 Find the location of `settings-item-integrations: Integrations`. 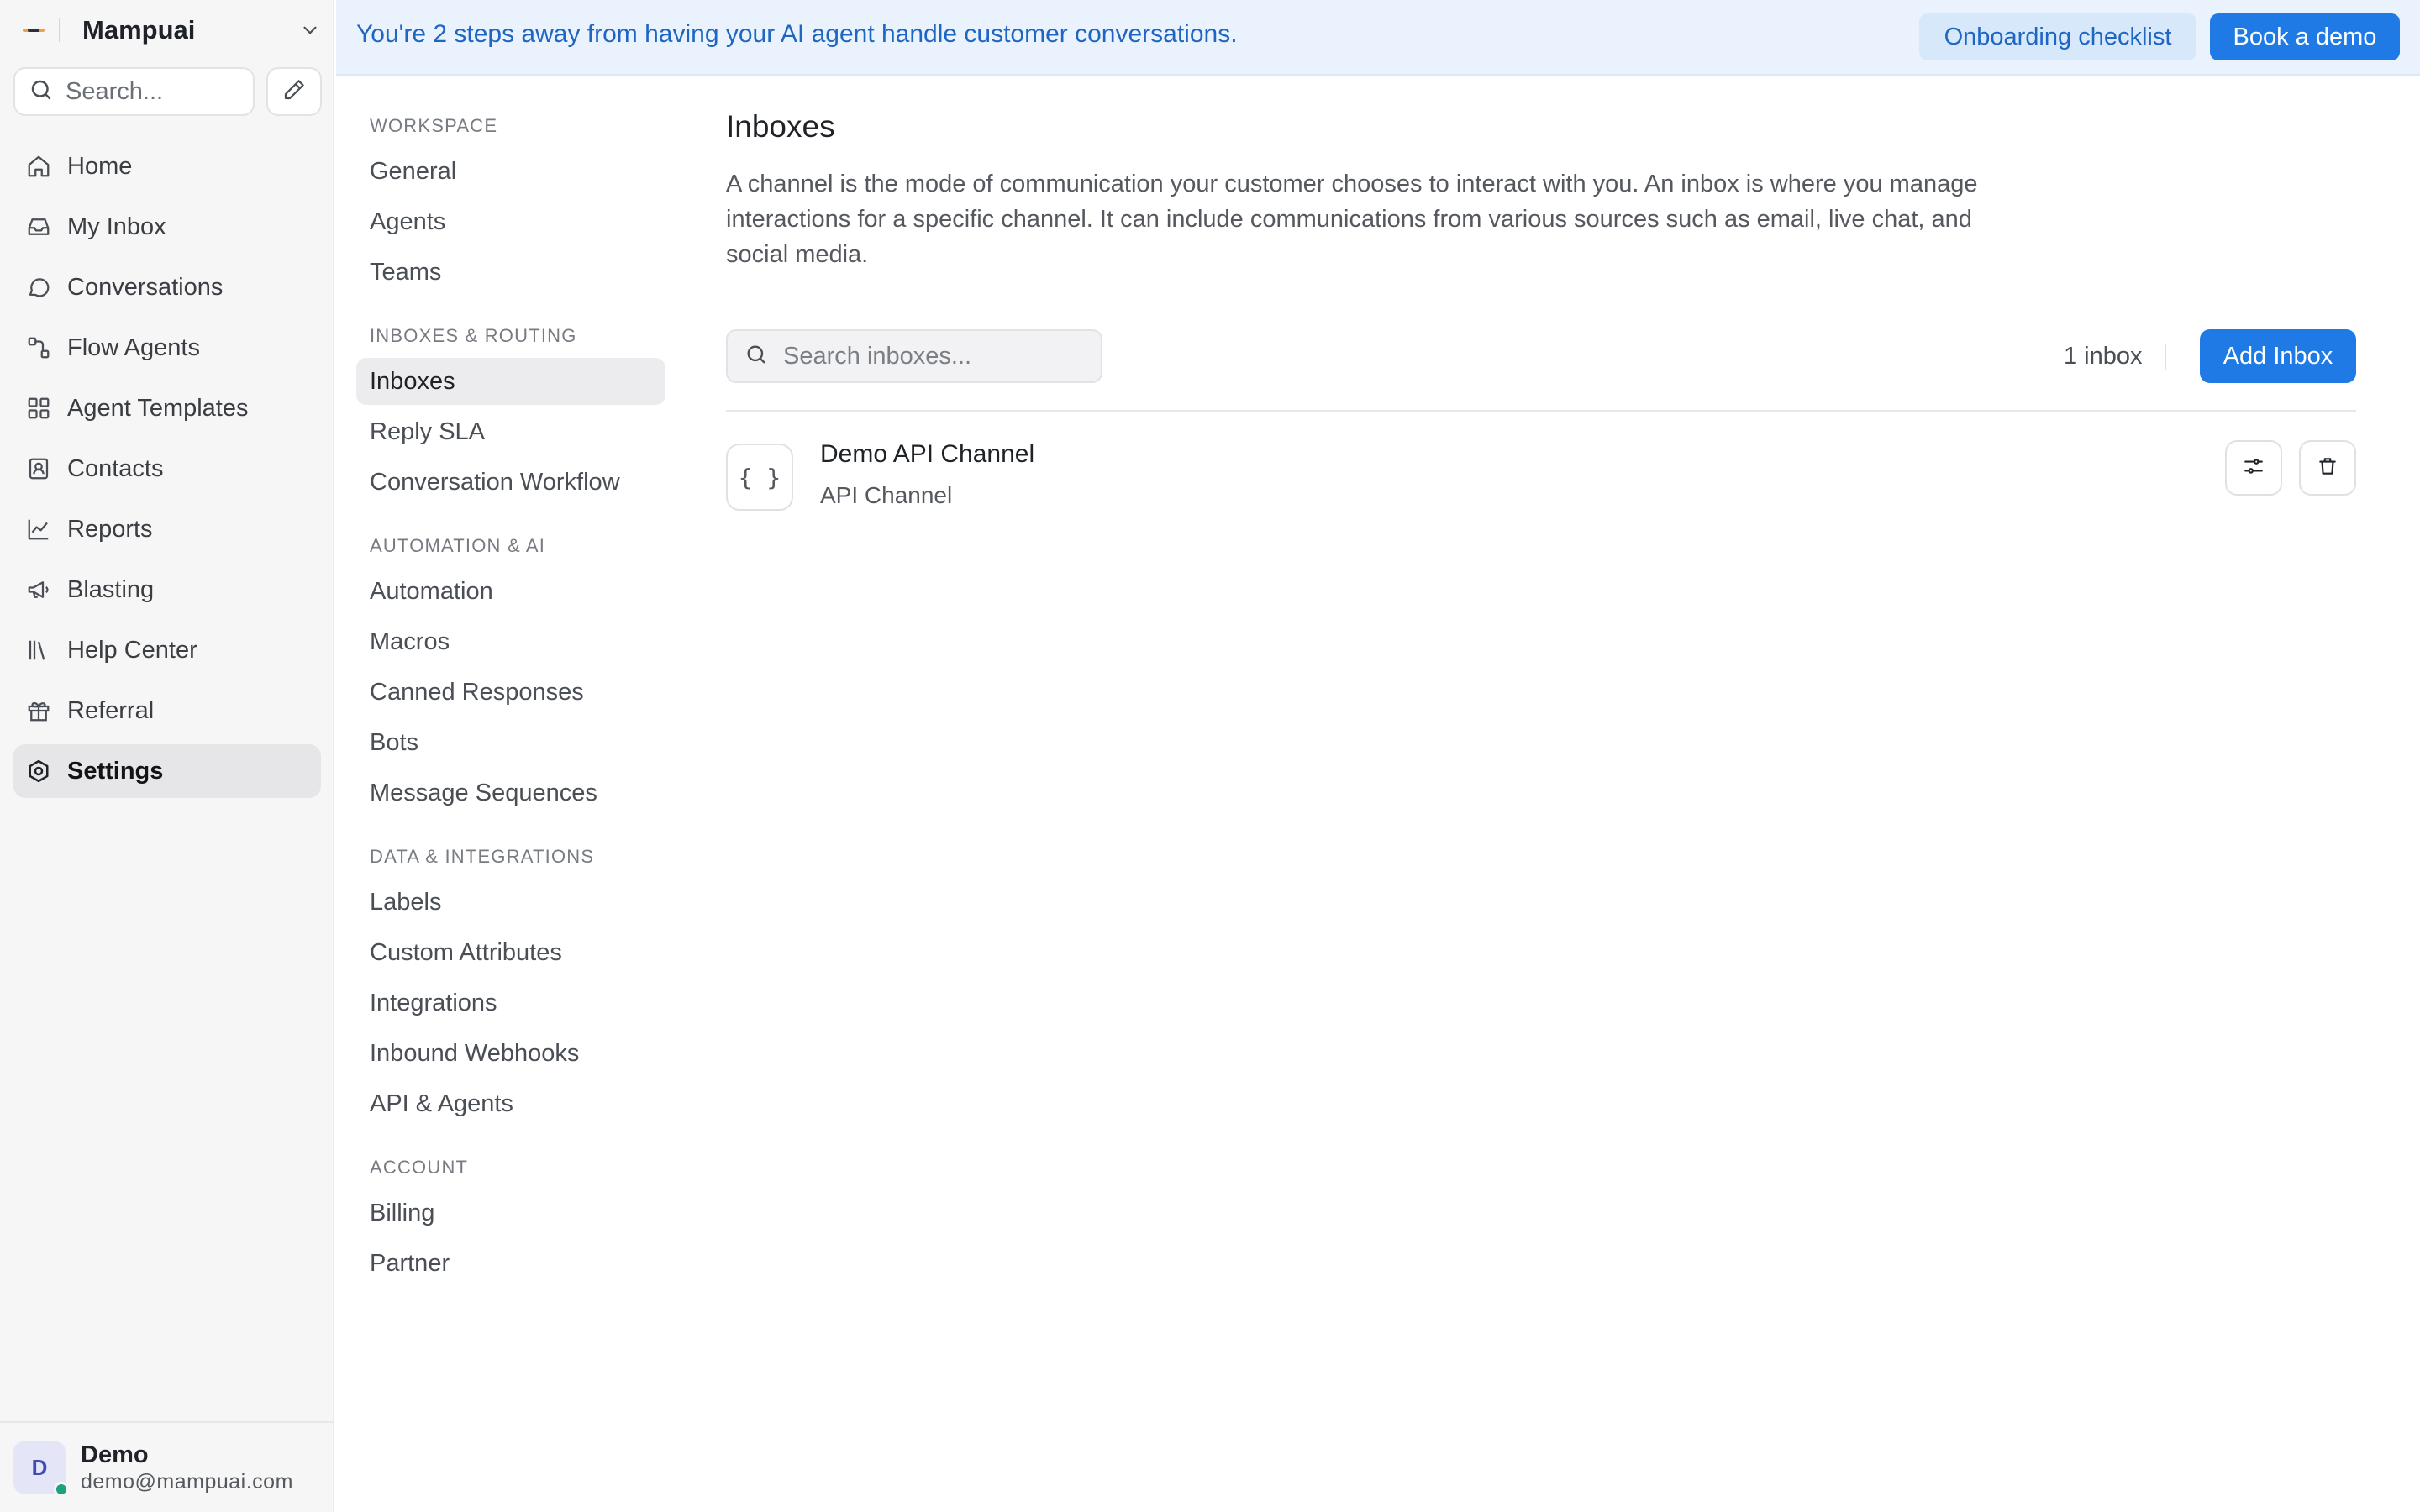

settings-item-integrations: Integrations is located at coordinates (511, 1002).